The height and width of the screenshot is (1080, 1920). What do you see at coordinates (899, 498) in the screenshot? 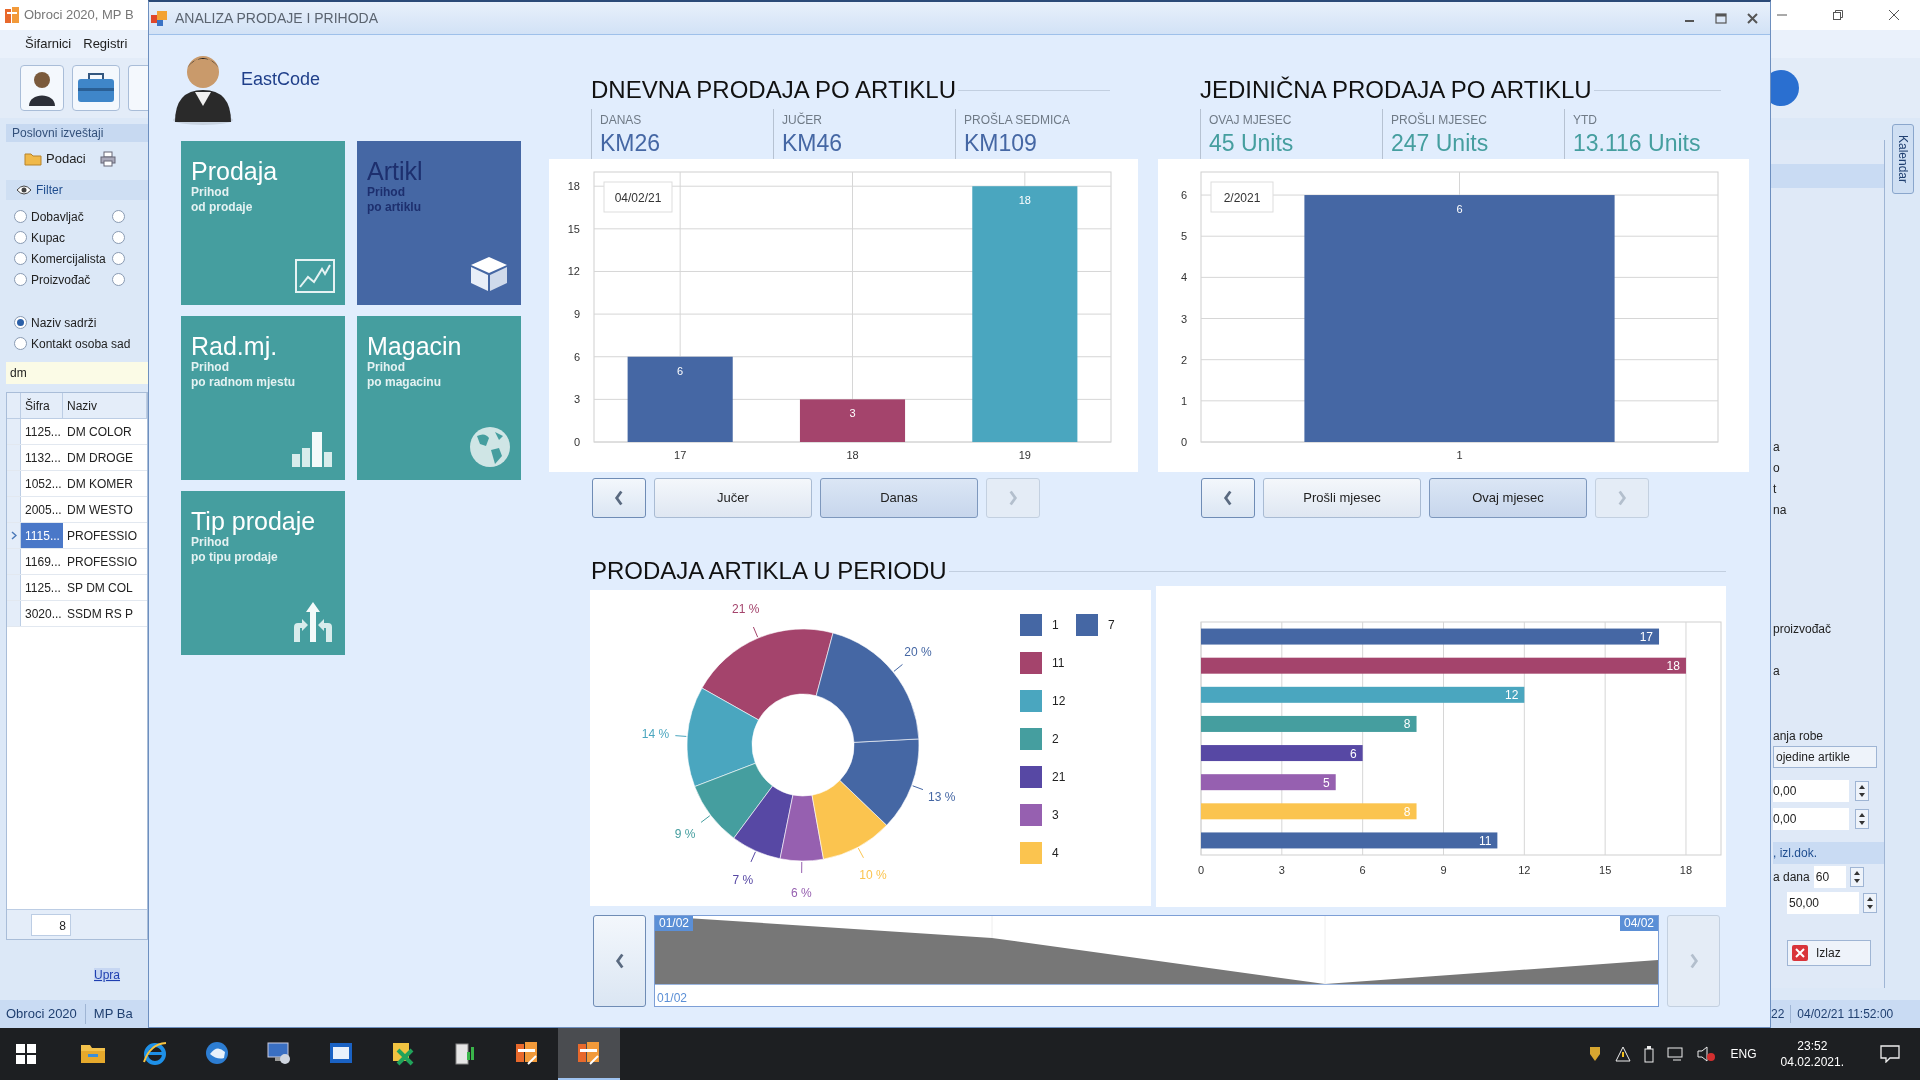
I see `period-button: Danas` at bounding box center [899, 498].